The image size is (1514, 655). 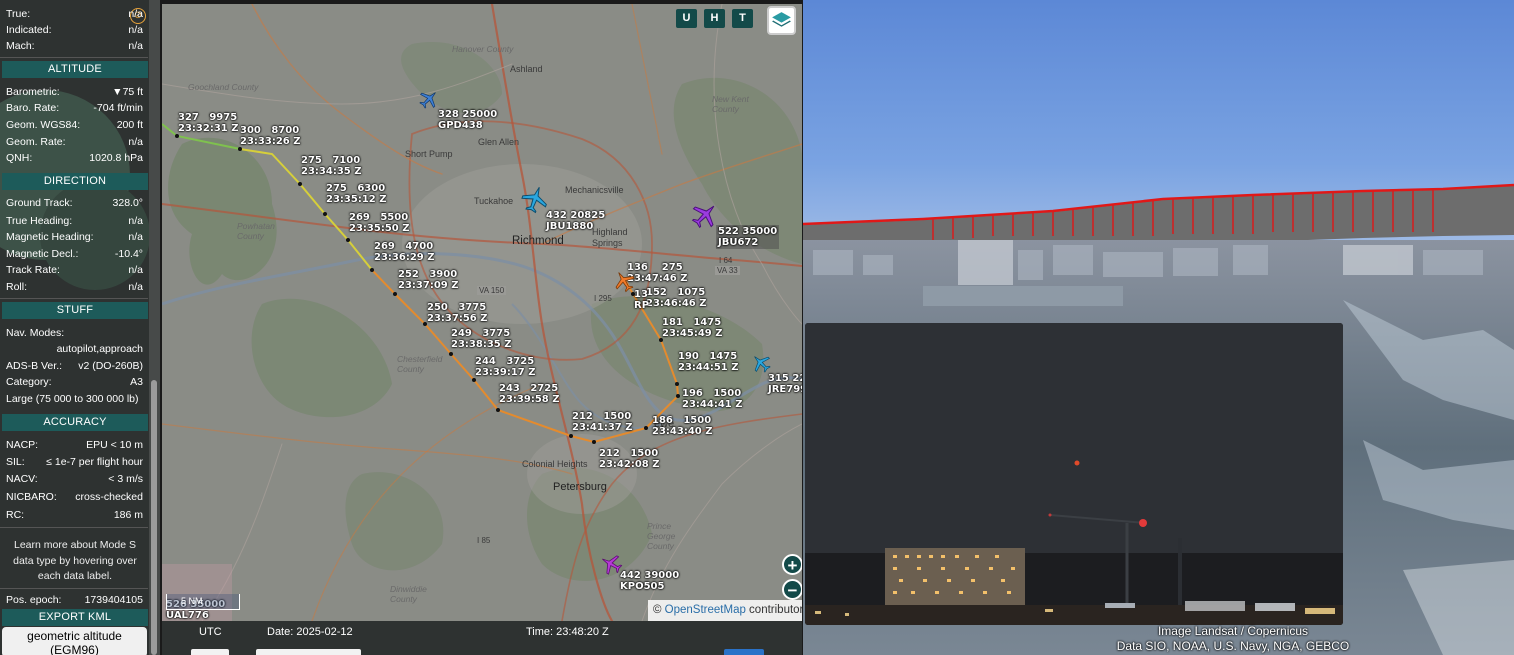 I want to click on direction-ground-track-row: Ground Track: 328.0°, so click(x=74, y=203).